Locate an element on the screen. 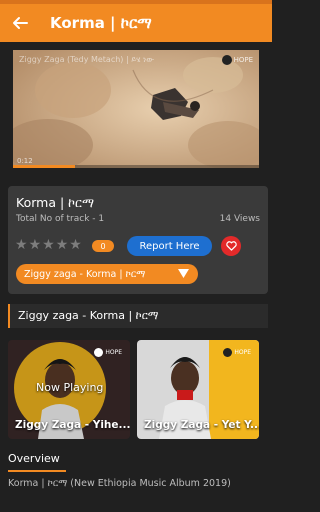  video-channel-logo: HOPE is located at coordinates (237, 60).